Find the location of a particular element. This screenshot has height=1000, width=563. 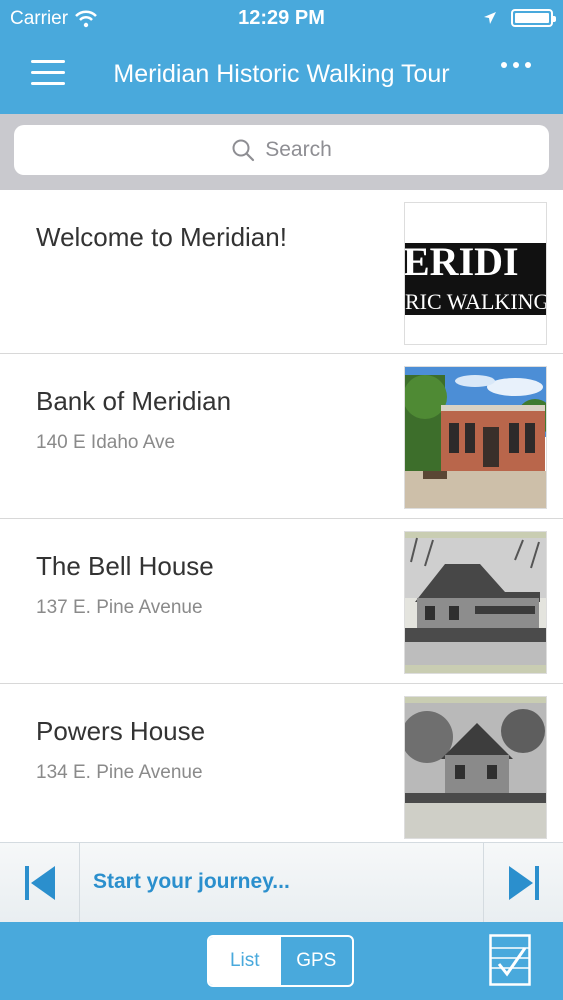

item-title: Welcome to Meridian! is located at coordinates (161, 237).